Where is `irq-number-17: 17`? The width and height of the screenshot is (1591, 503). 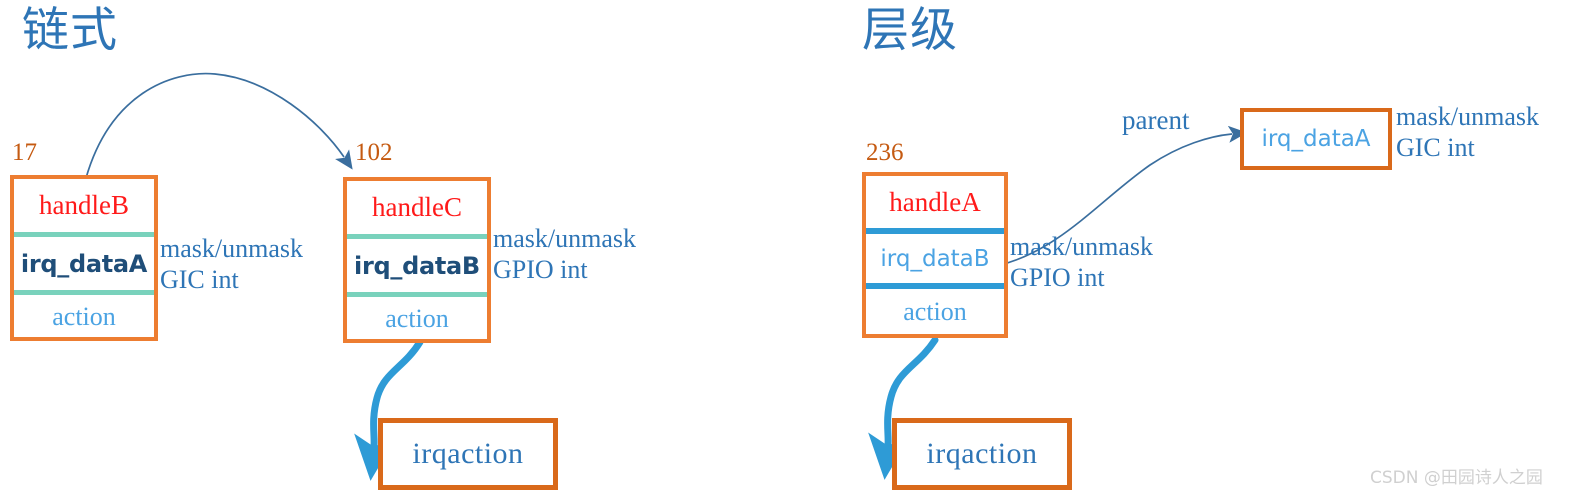
irq-number-17: 17 is located at coordinates (24, 152).